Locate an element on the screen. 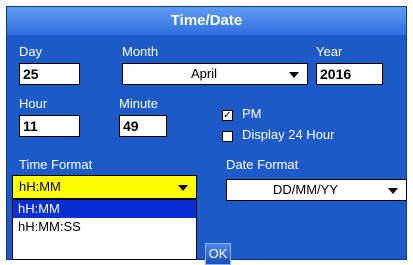 This screenshot has width=413, height=265. year-label: Year is located at coordinates (329, 51).